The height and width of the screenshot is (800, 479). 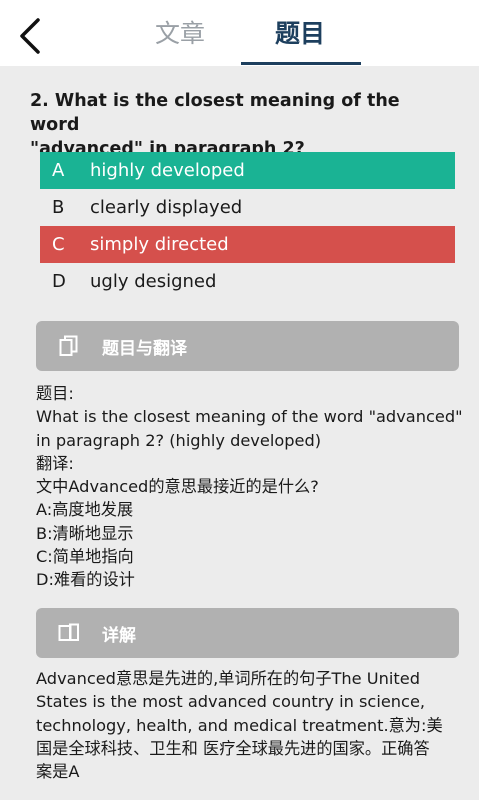 What do you see at coordinates (85, 533) in the screenshot?
I see `text-line: B:清晰地显示` at bounding box center [85, 533].